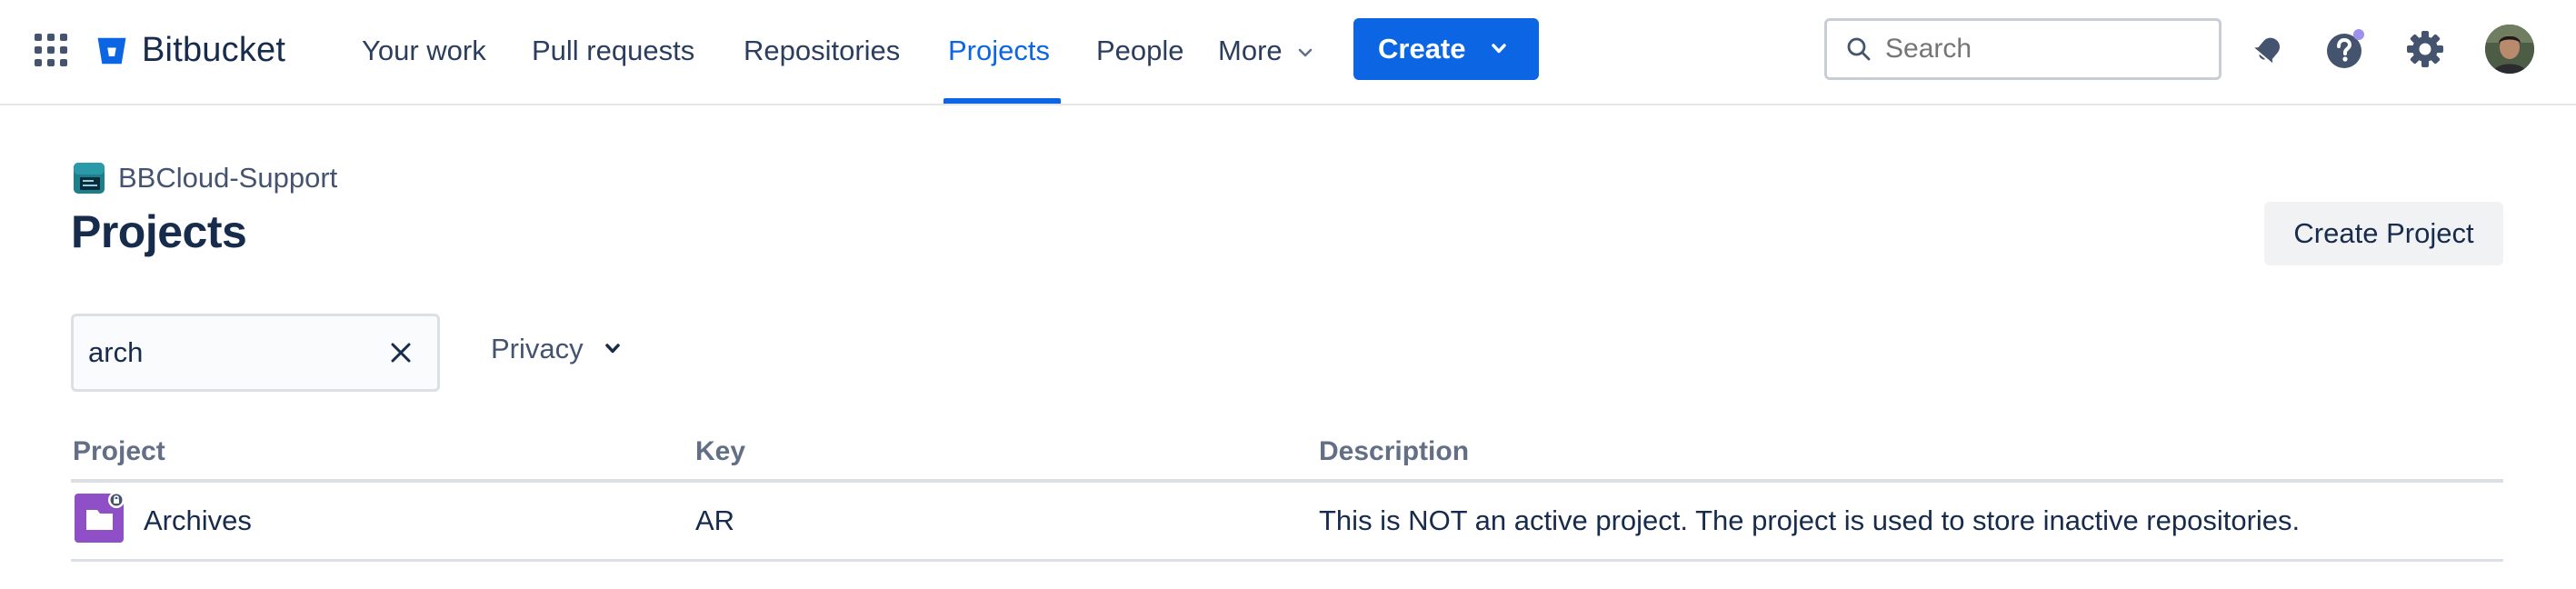 The width and height of the screenshot is (2576, 589). Describe the element at coordinates (1859, 49) in the screenshot. I see `search-icon` at that location.